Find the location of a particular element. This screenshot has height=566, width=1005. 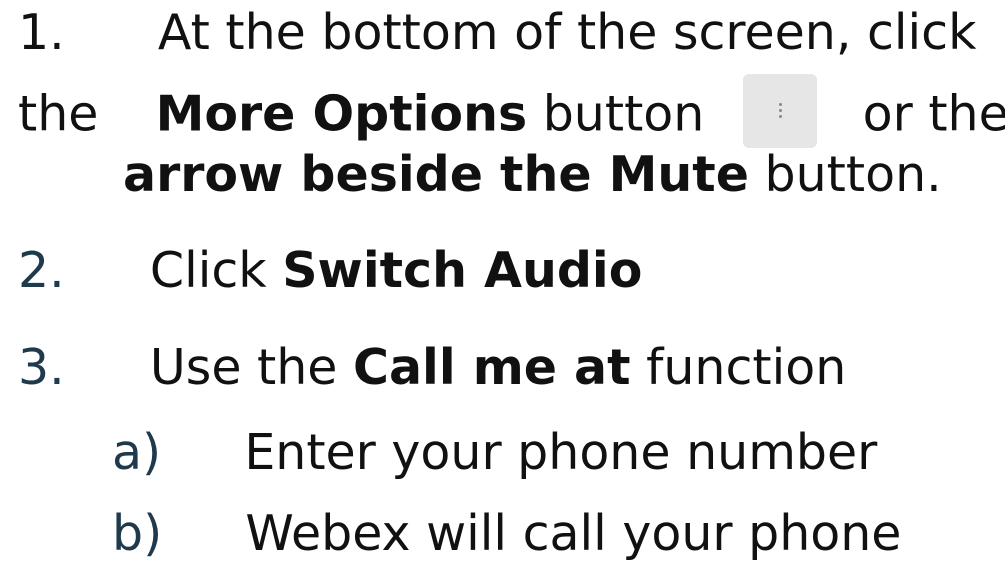

sub-item-a: a) Enter your phone number is located at coordinates (494, 452).